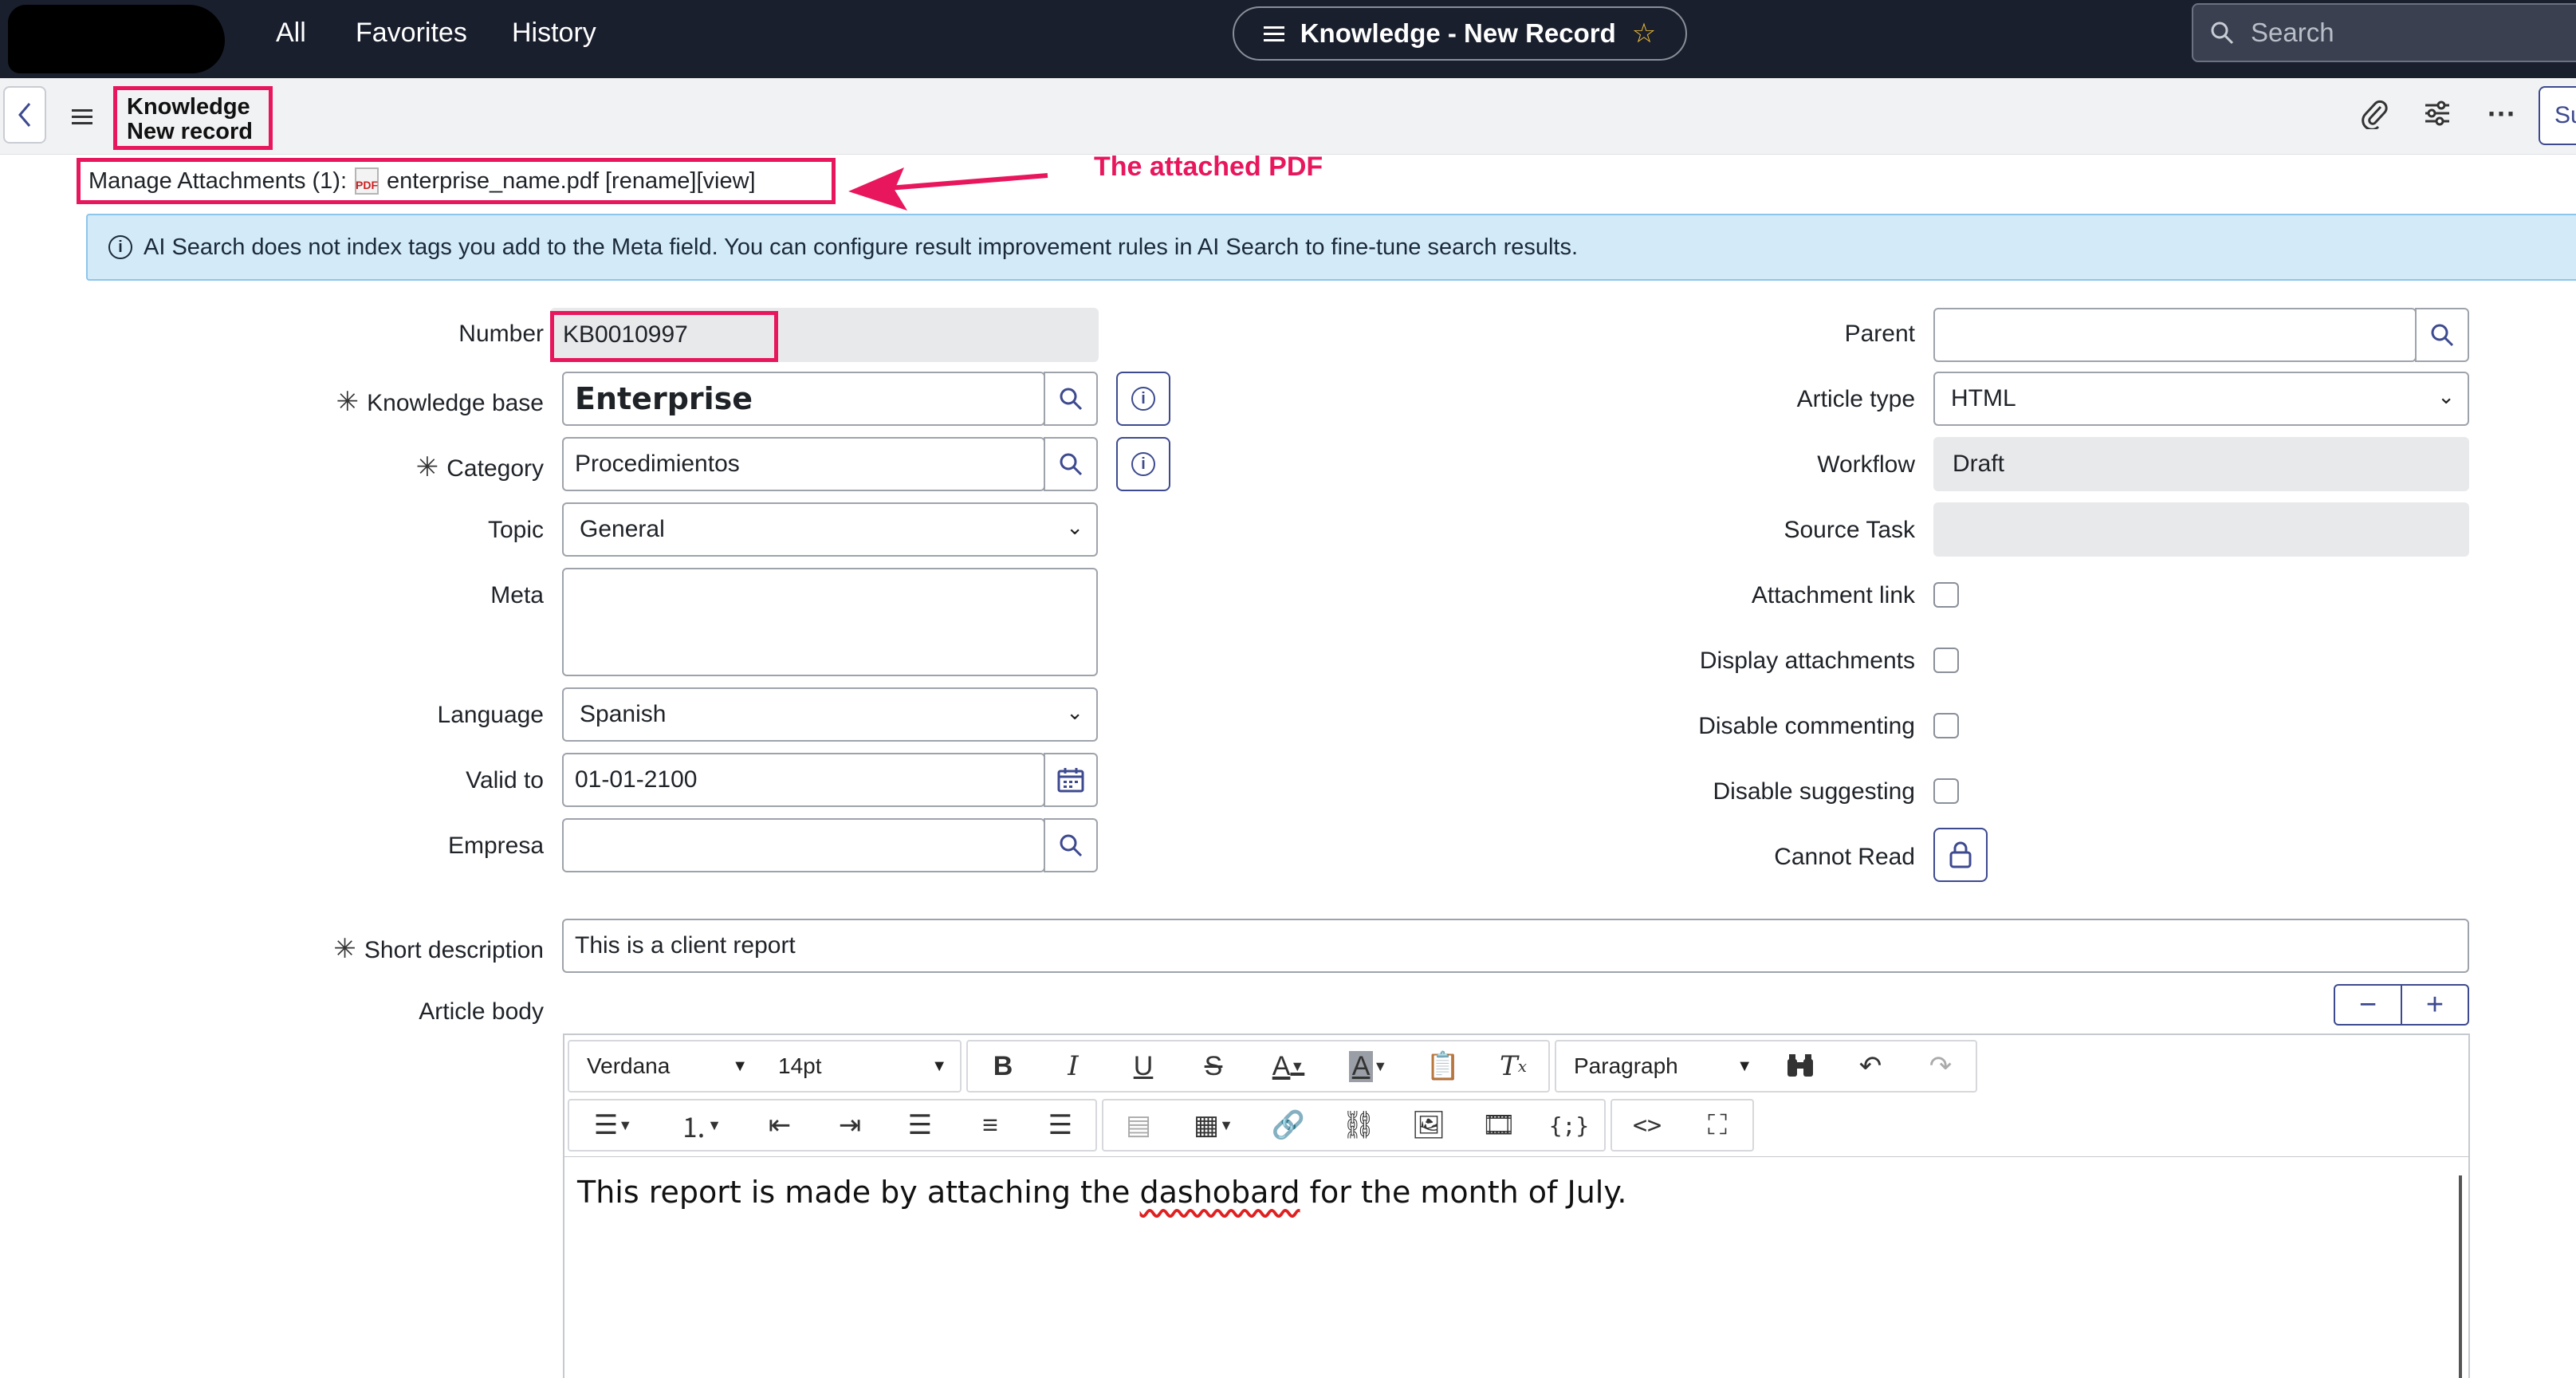 Image resolution: width=2576 pixels, height=1378 pixels. What do you see at coordinates (491, 715) in the screenshot?
I see `language-label: Language` at bounding box center [491, 715].